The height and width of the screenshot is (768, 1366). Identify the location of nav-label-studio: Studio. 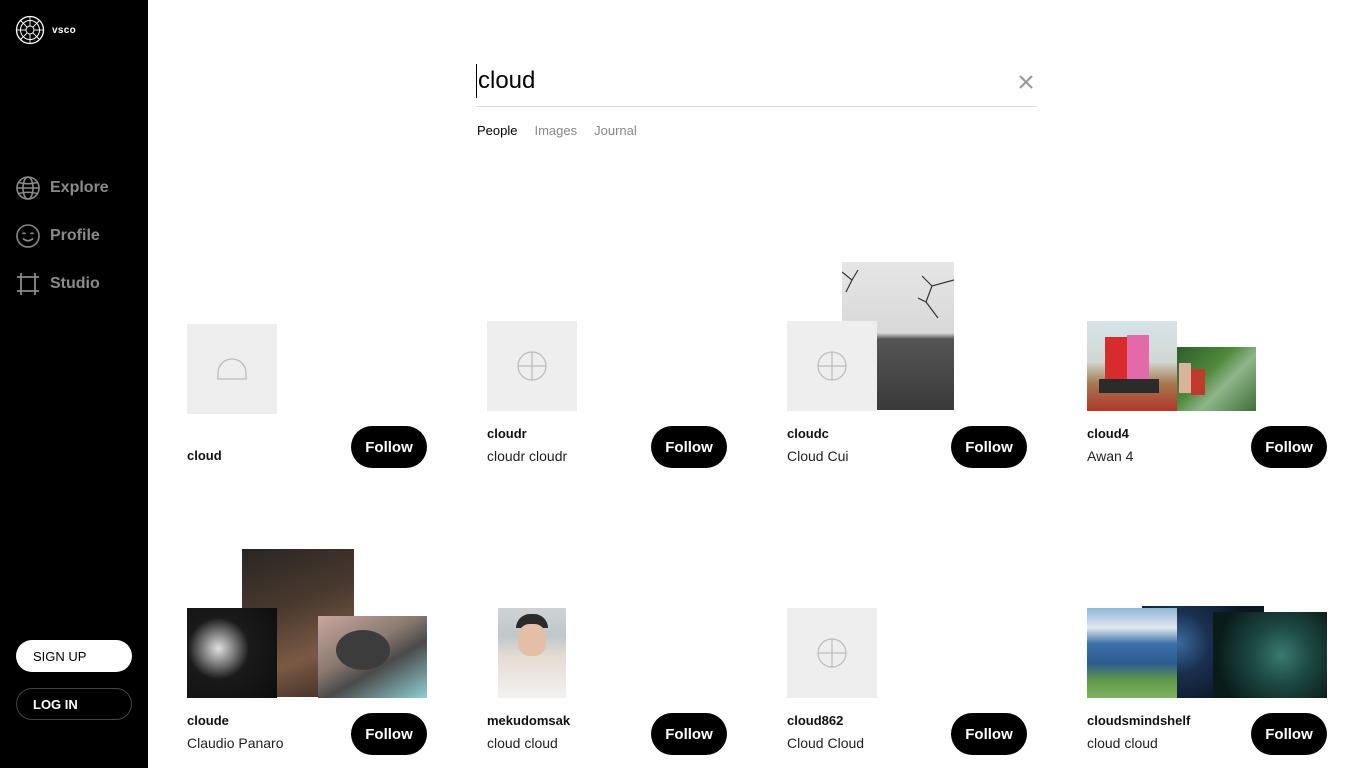
(75, 283).